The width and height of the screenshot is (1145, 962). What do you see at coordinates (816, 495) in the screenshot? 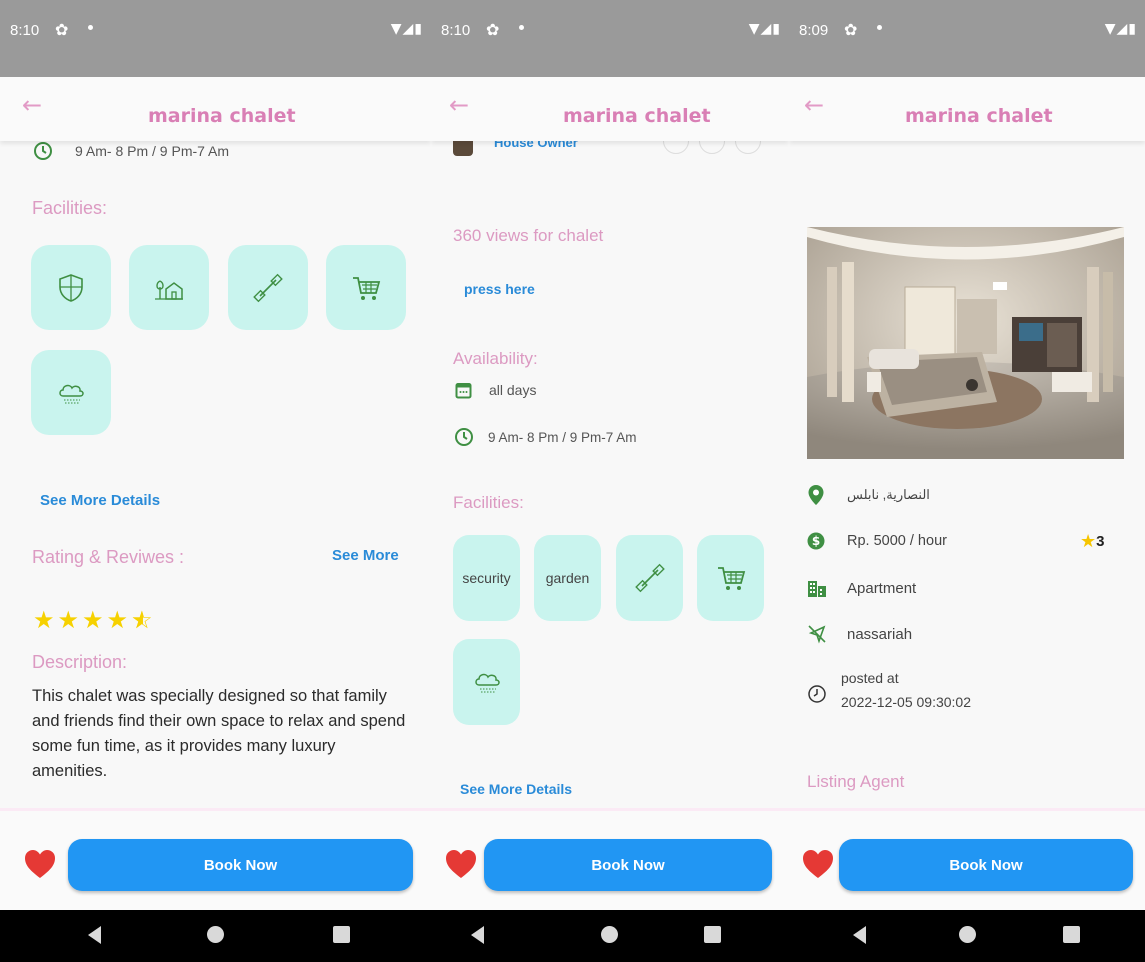
I see `map-pin-icon` at bounding box center [816, 495].